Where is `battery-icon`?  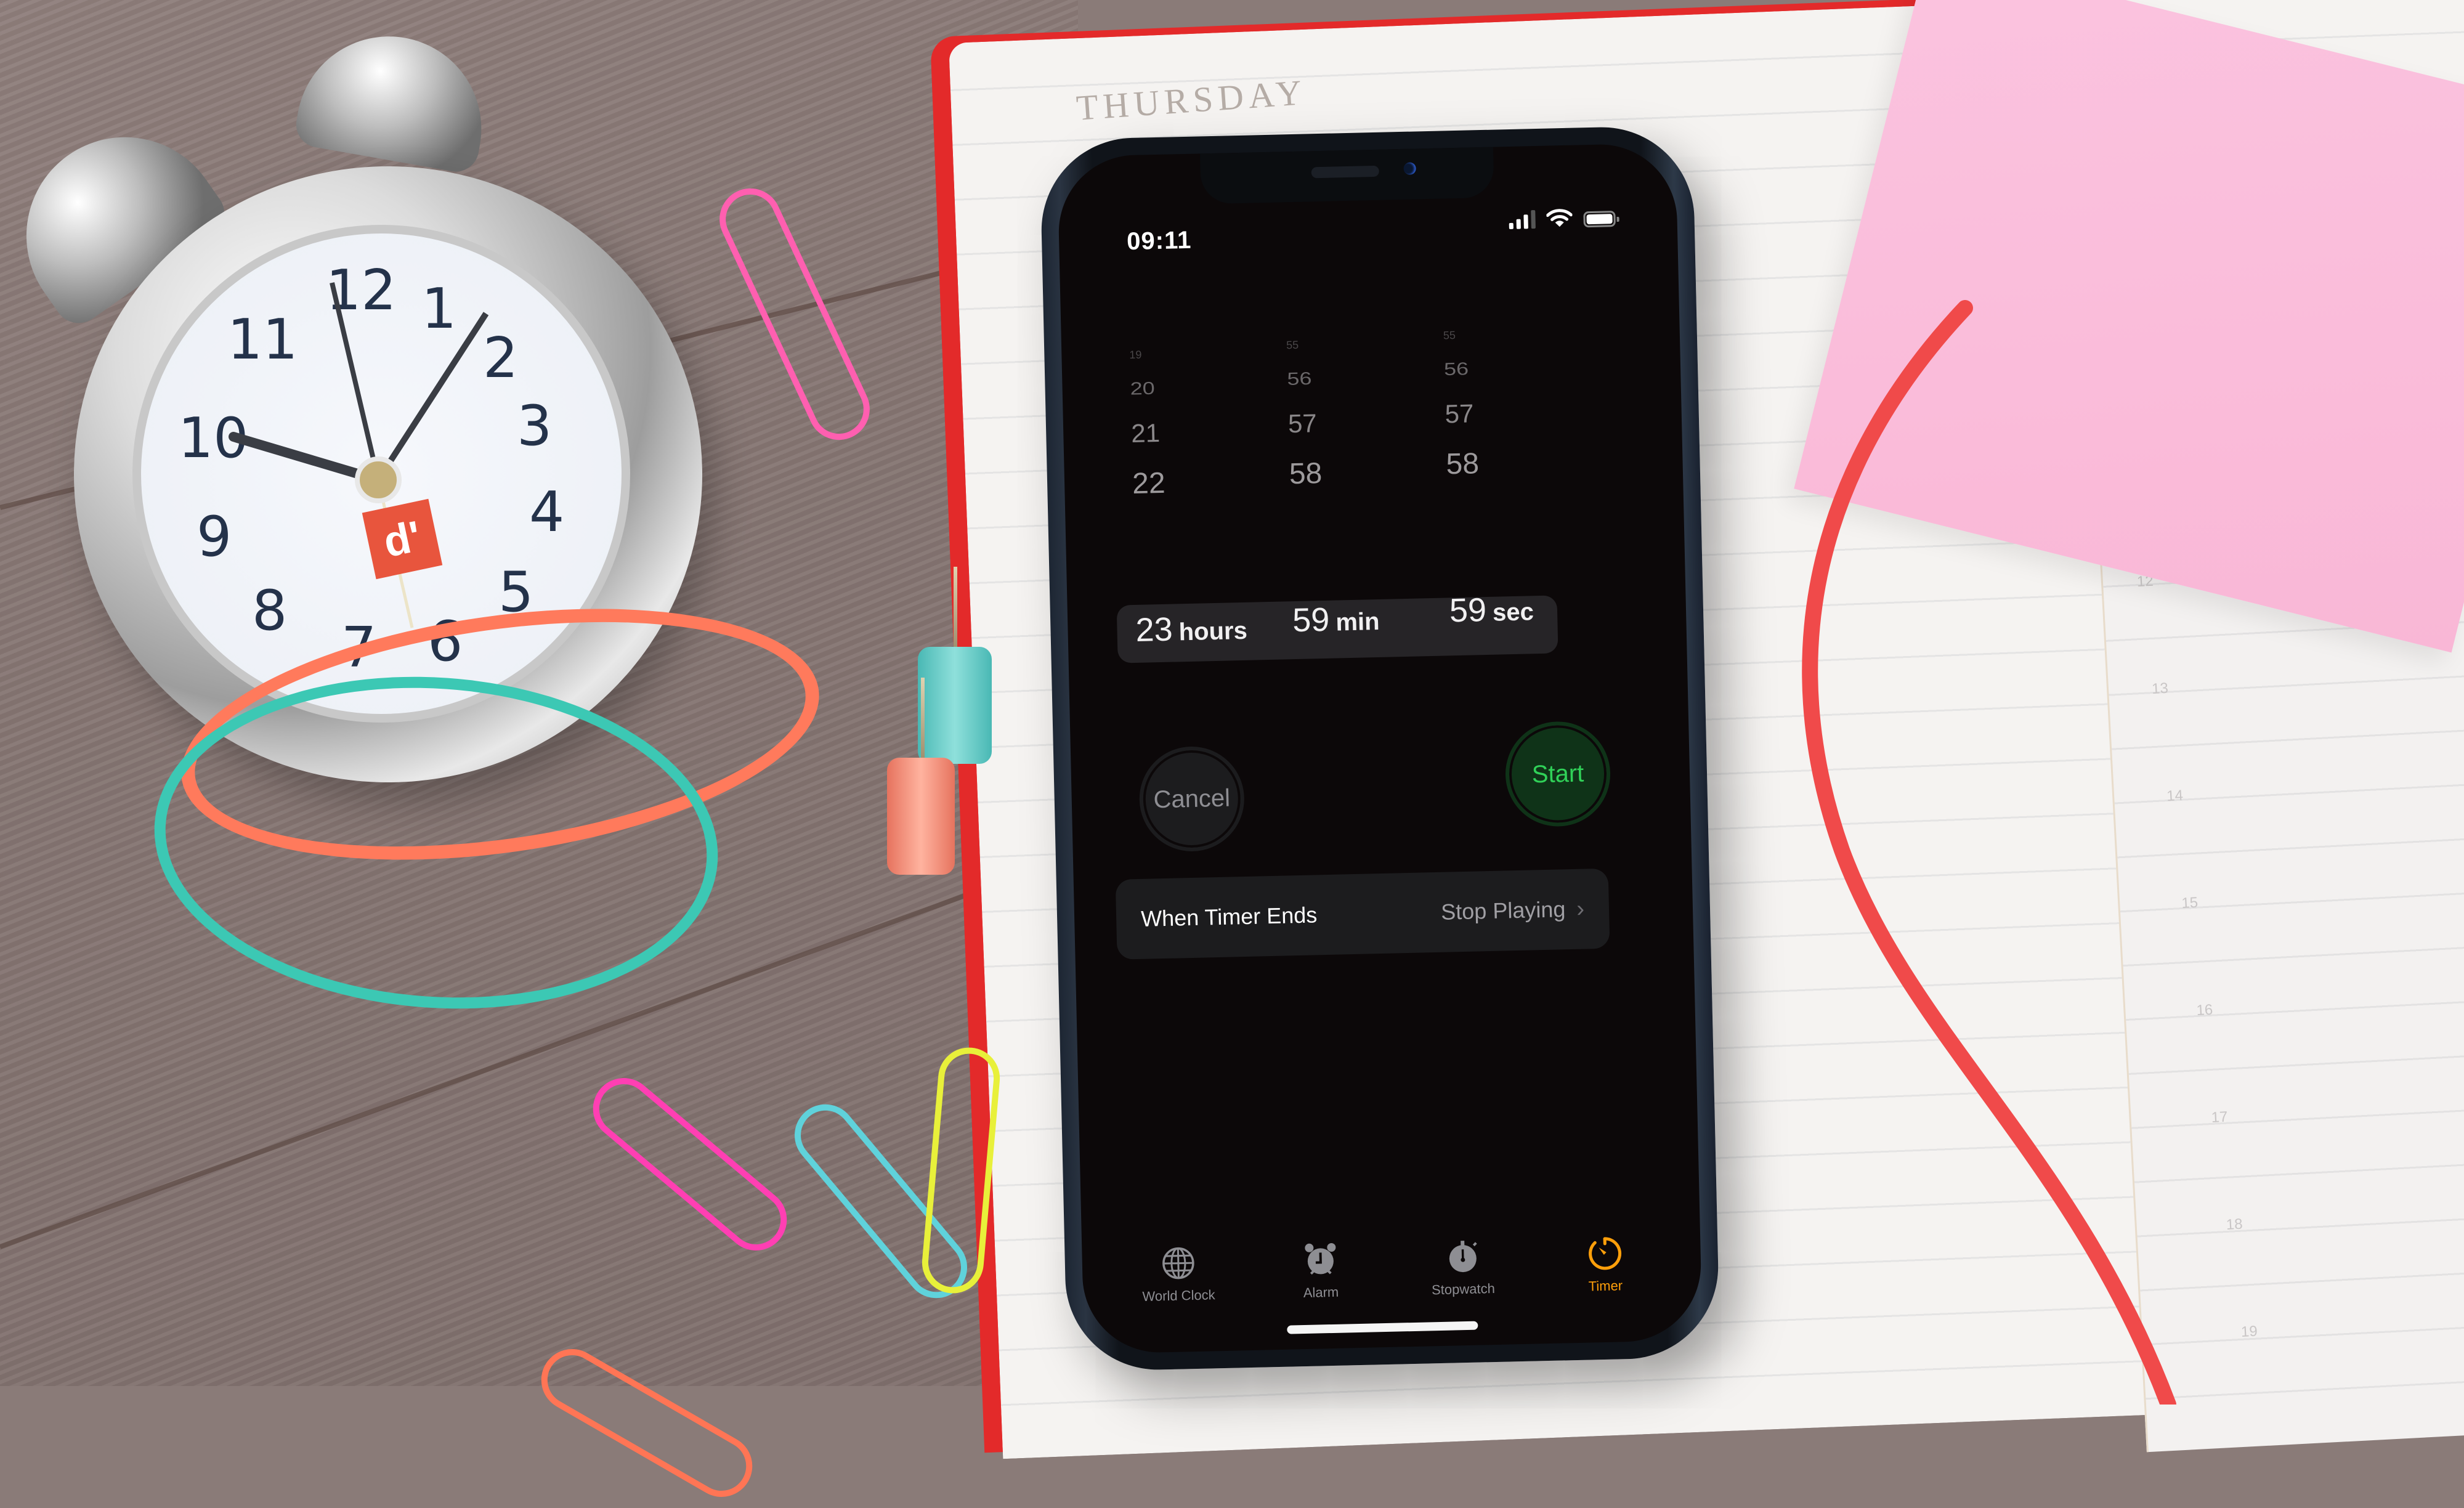
battery-icon is located at coordinates (1599, 219).